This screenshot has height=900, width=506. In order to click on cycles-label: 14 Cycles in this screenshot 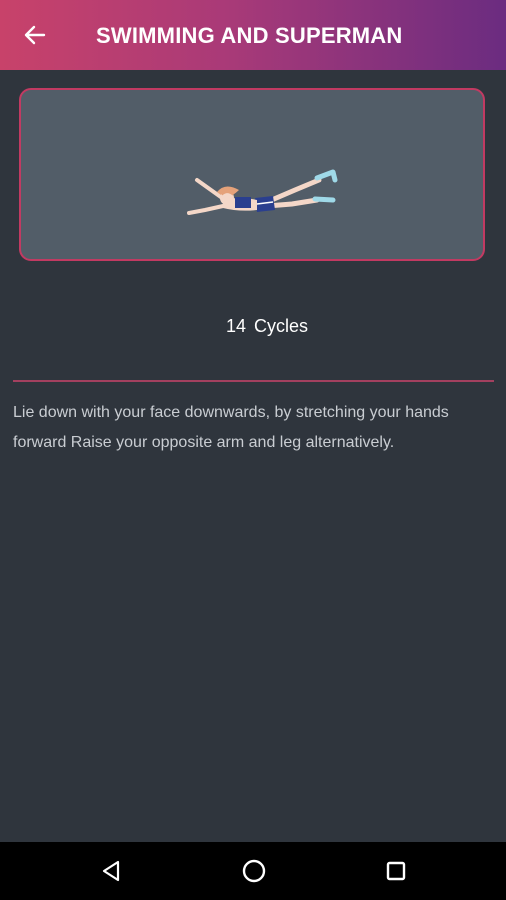, I will do `click(253, 326)`.